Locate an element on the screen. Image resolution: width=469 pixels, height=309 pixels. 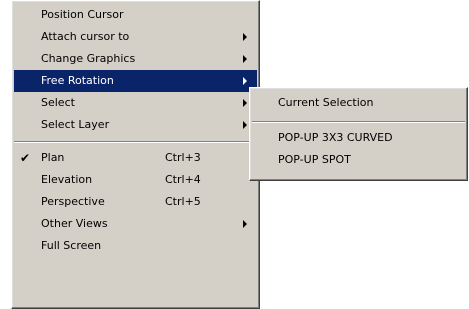
menu-item-label: Elevation is located at coordinates (67, 179).